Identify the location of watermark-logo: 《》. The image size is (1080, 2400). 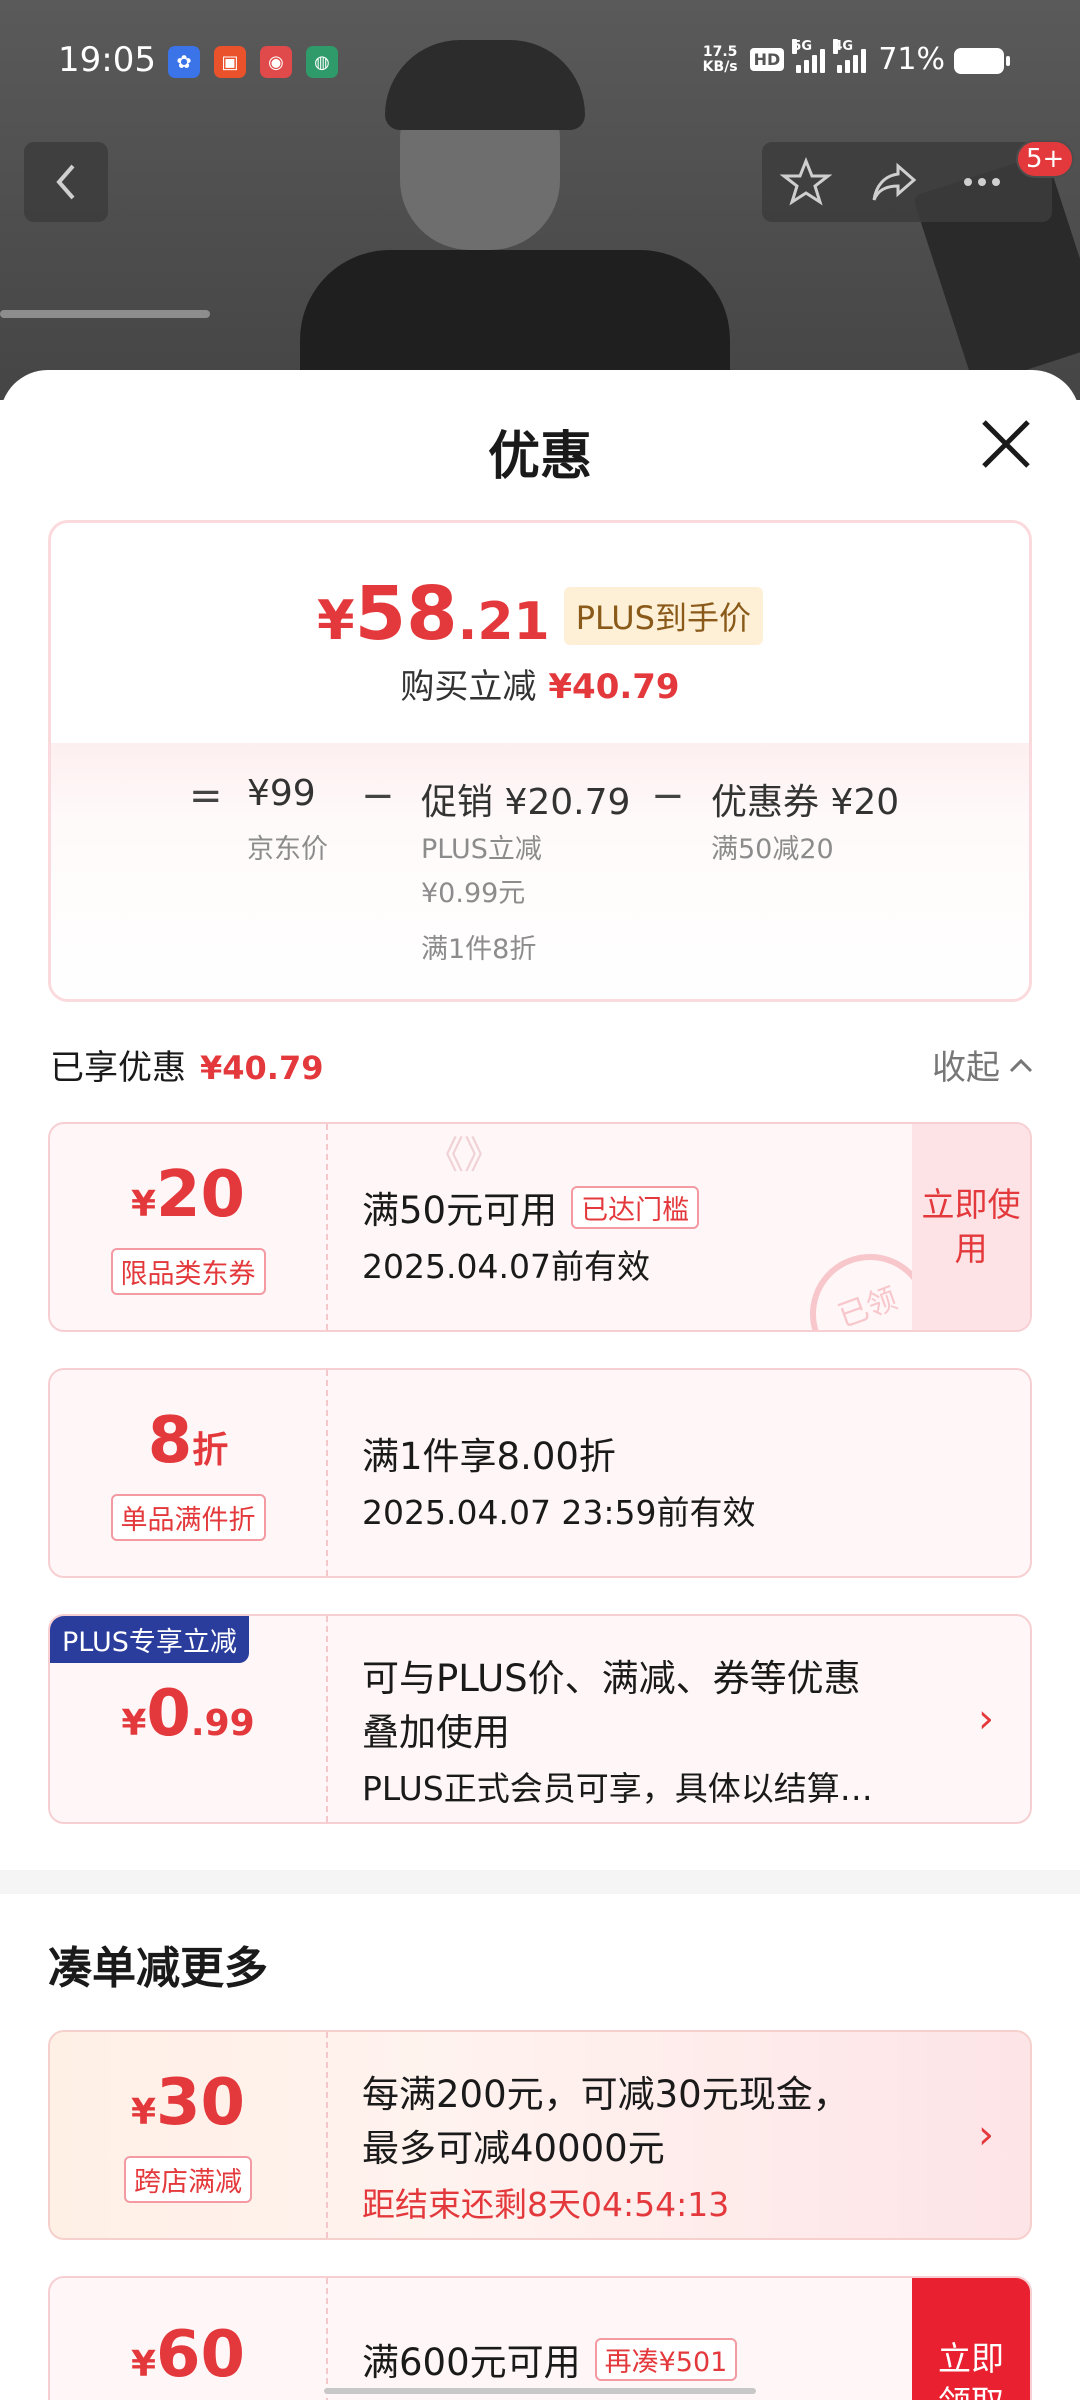
(464, 1155).